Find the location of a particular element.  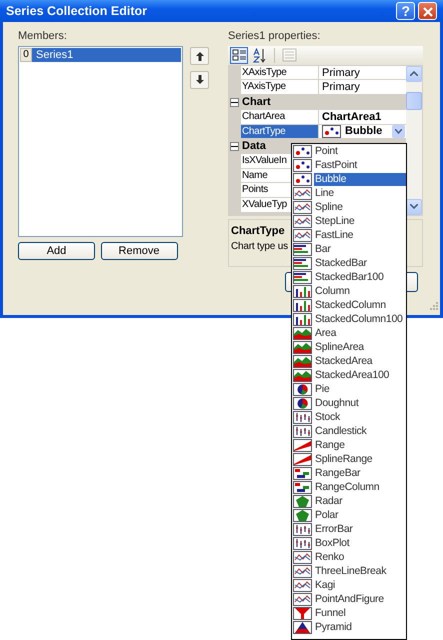

members-list: 0 Series1 is located at coordinates (100, 141).